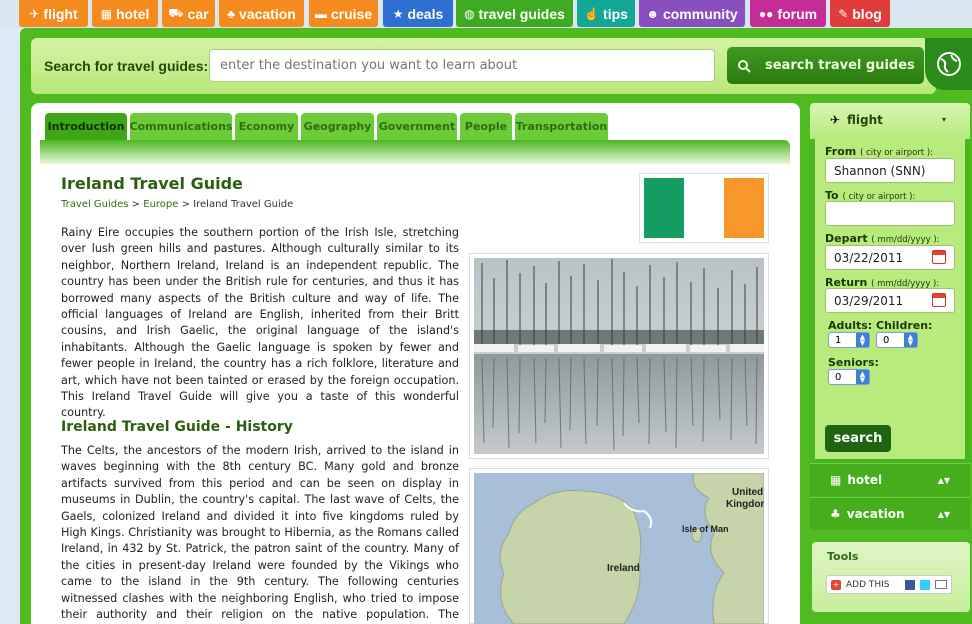 Image resolution: width=972 pixels, height=624 pixels. I want to click on globe-icon, so click(948, 64).